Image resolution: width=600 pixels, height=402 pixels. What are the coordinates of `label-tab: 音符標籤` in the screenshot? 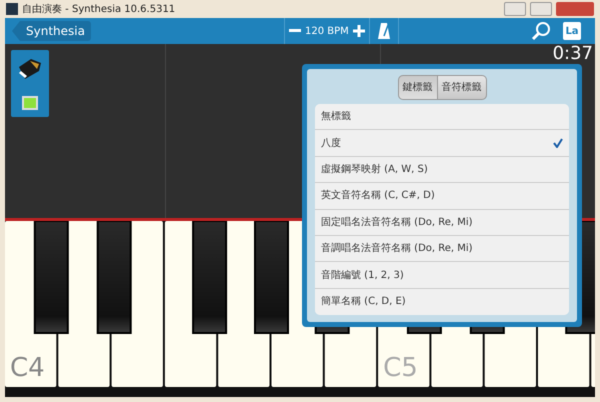 It's located at (462, 87).